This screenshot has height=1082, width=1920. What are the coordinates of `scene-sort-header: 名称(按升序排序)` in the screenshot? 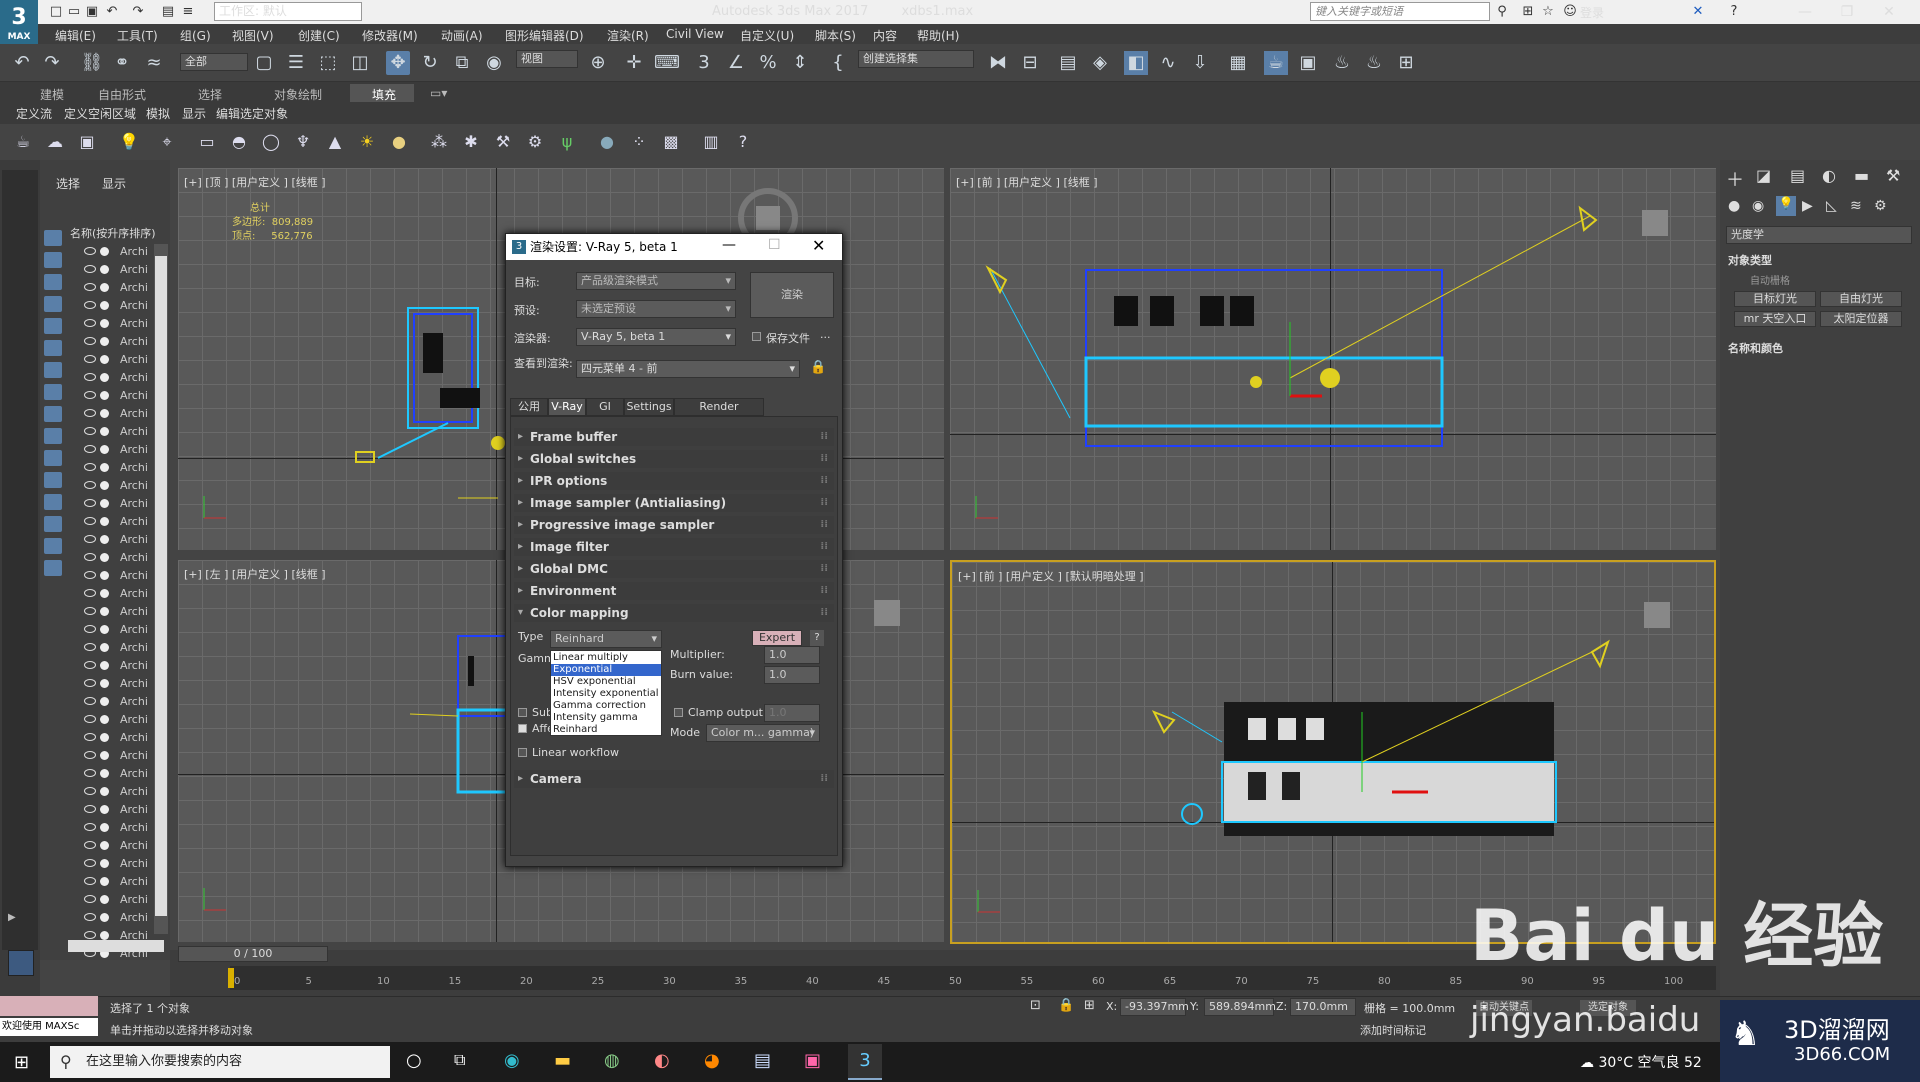 It's located at (113, 233).